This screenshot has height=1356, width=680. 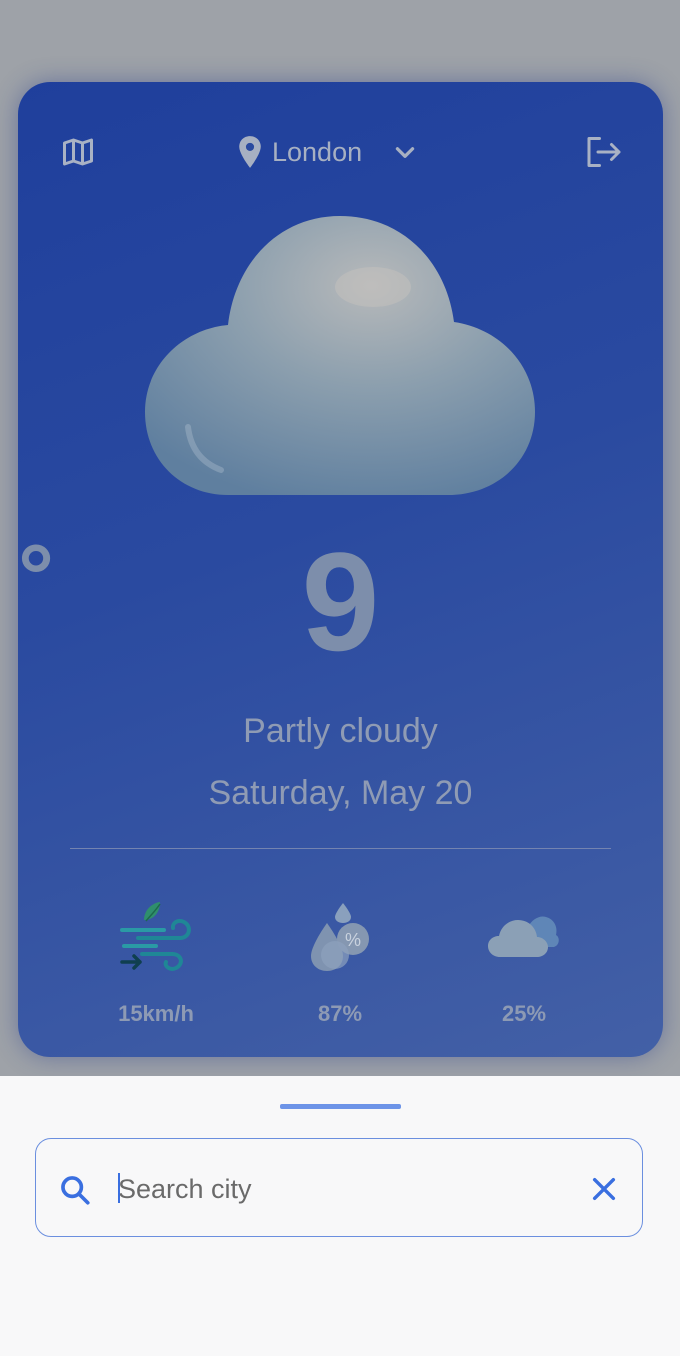 I want to click on weather-date: Saturday, May 20, so click(x=340, y=793).